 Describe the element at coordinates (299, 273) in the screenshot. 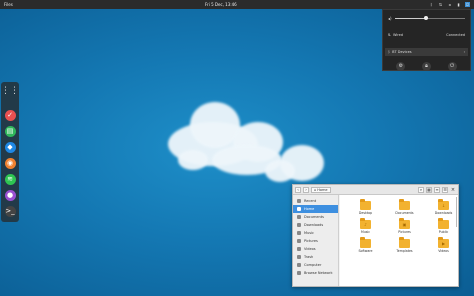

I see `browse-network-icon` at that location.